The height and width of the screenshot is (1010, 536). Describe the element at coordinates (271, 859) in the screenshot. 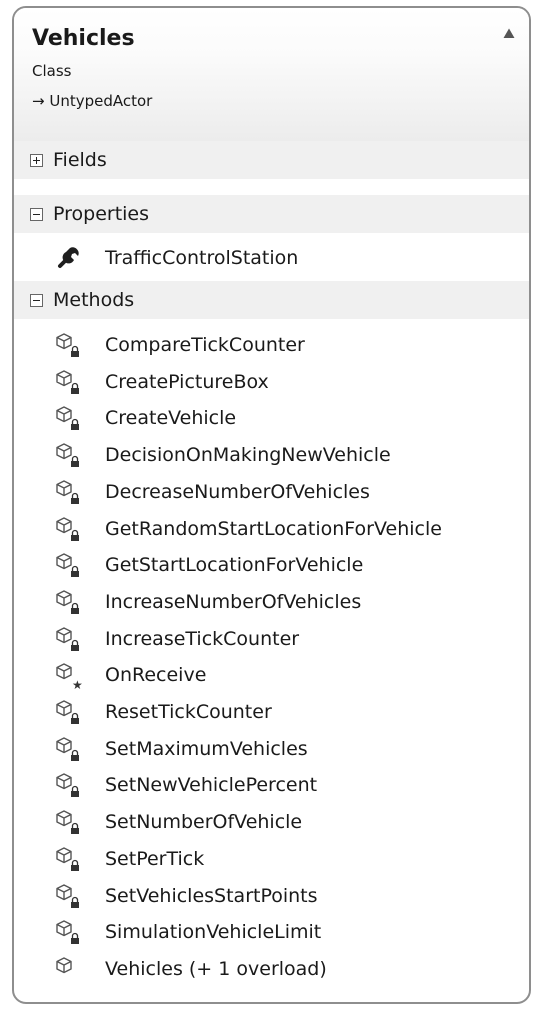

I see `method-item: SetPerTick` at that location.